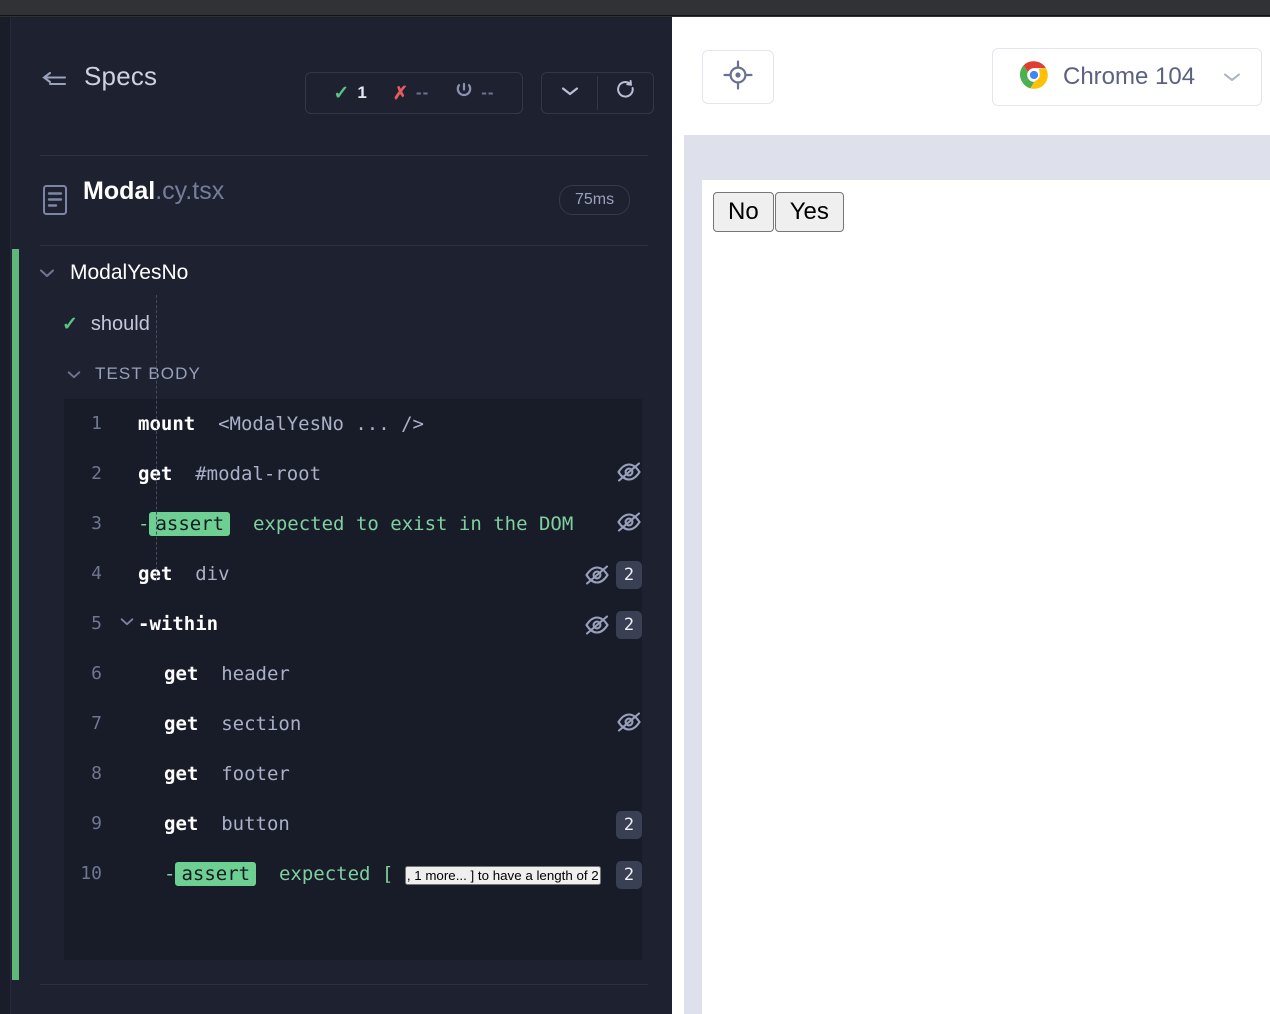 This screenshot has width=1270, height=1014. Describe the element at coordinates (190, 191) in the screenshot. I see `spec-extension: .cy.tsx` at that location.